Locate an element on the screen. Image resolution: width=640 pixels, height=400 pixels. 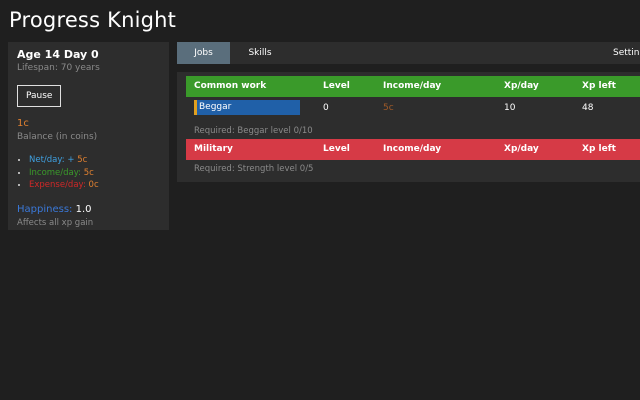
military-header: Military Level Income/day Xp/day Xp left is located at coordinates (413, 149).